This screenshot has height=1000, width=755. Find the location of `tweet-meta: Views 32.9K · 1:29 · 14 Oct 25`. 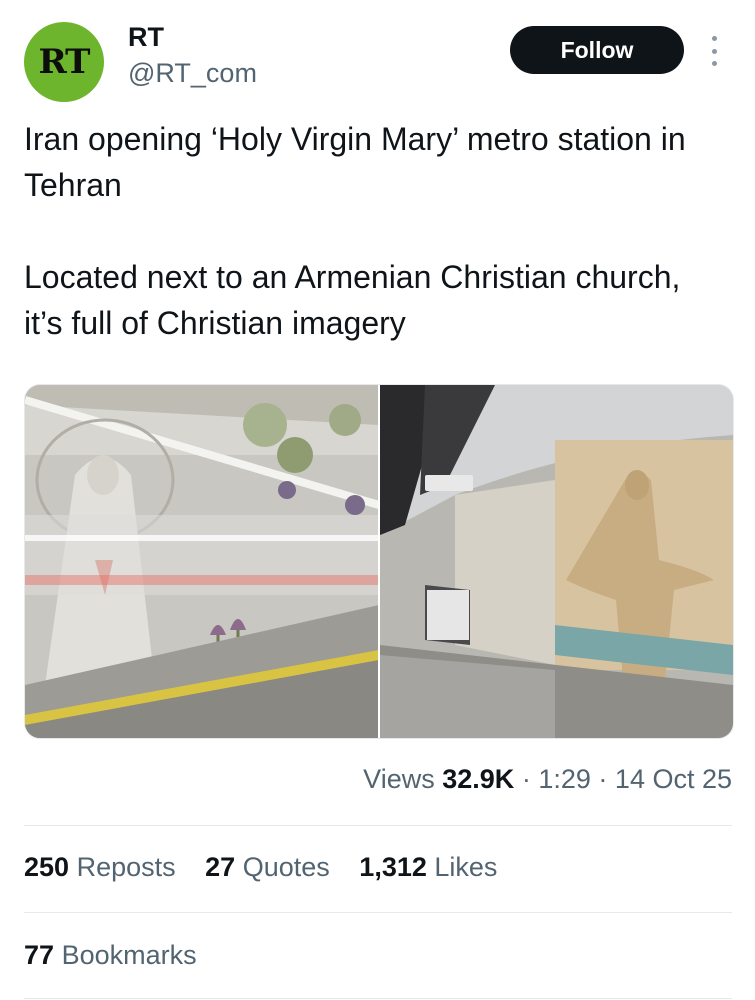

tweet-meta: Views 32.9K · 1:29 · 14 Oct 25 is located at coordinates (547, 779).